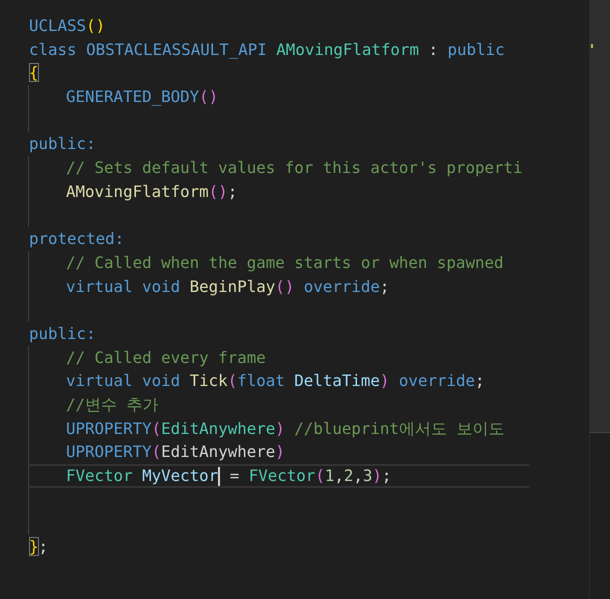 This screenshot has width=610, height=599. Describe the element at coordinates (275, 380) in the screenshot. I see `code-line: virtual void Tick(float DeltaTime) override;` at that location.